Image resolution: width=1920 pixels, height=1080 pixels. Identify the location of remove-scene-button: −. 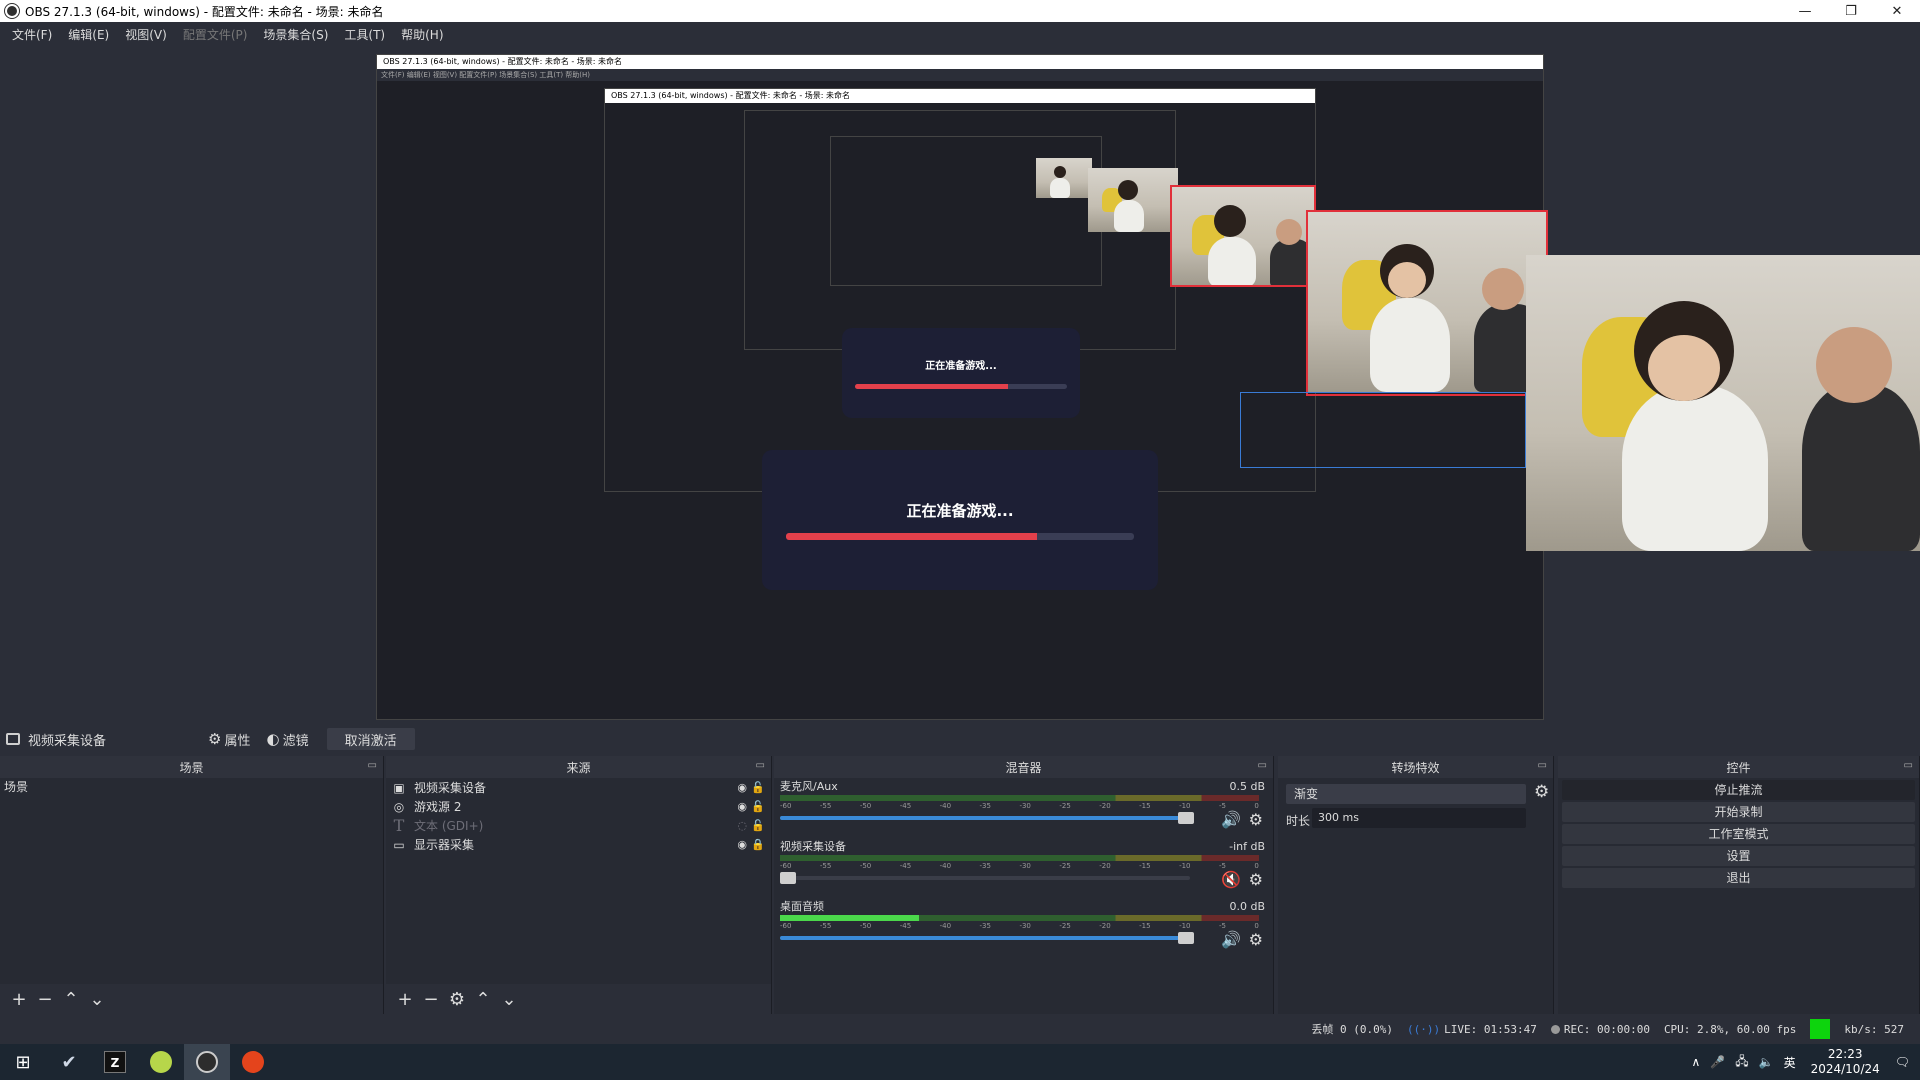
(45, 999).